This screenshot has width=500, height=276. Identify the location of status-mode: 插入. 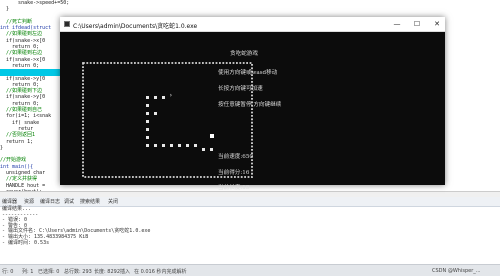
(125, 272).